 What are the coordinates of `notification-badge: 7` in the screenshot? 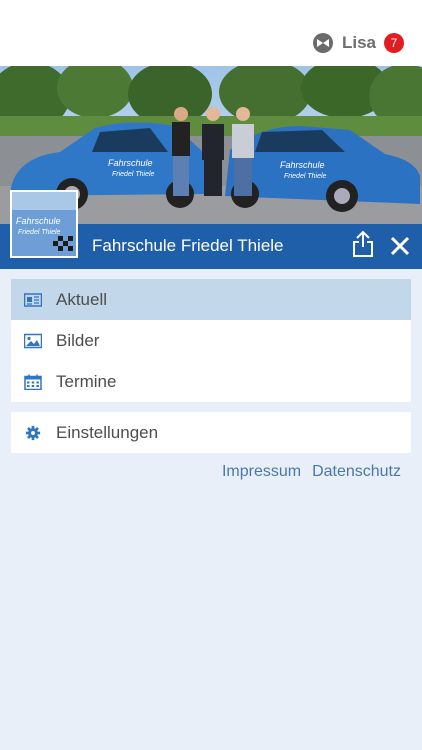 It's located at (394, 43).